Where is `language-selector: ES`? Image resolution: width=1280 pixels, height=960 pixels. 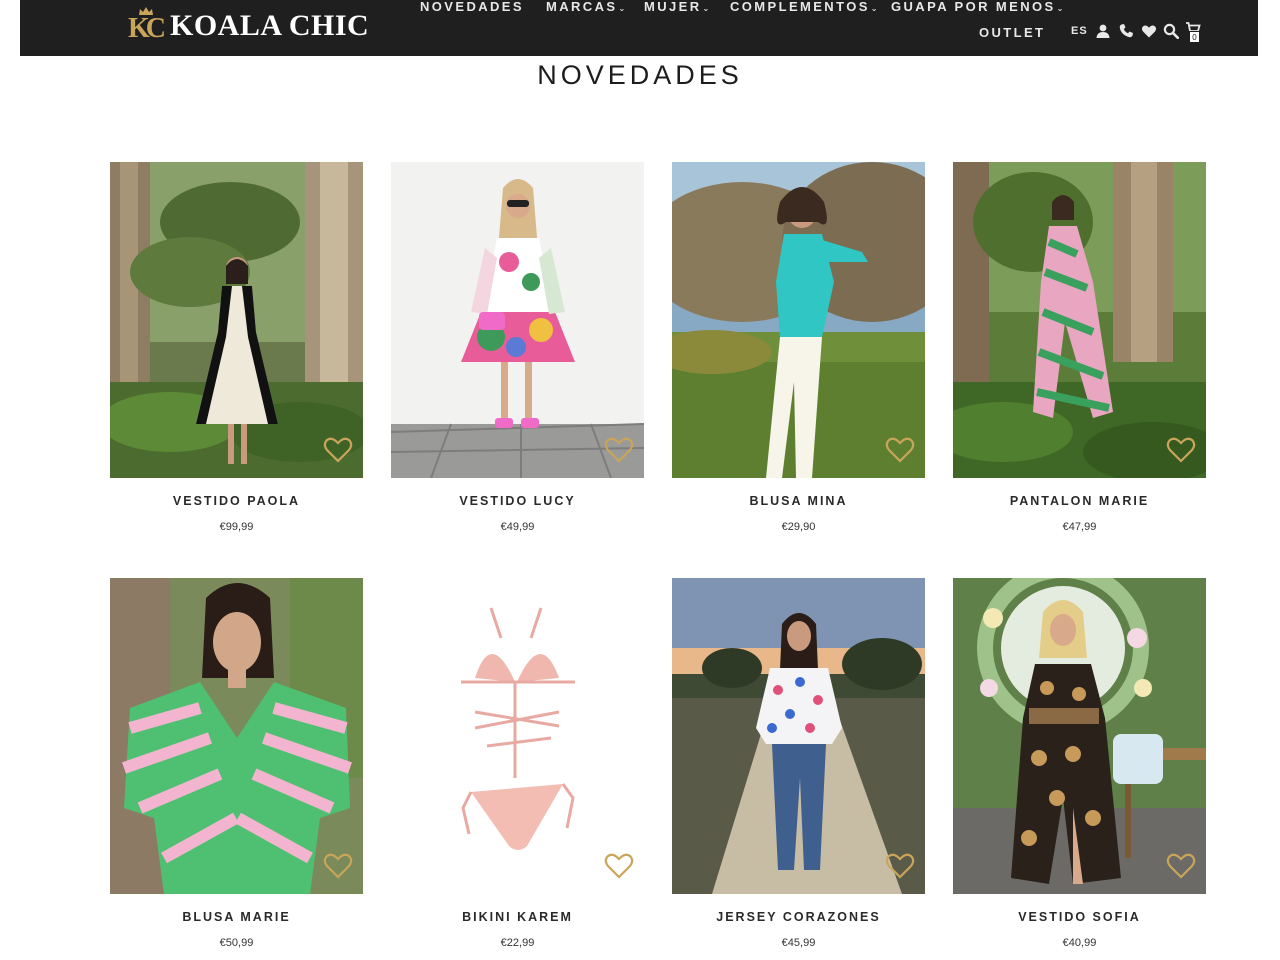 language-selector: ES is located at coordinates (1079, 31).